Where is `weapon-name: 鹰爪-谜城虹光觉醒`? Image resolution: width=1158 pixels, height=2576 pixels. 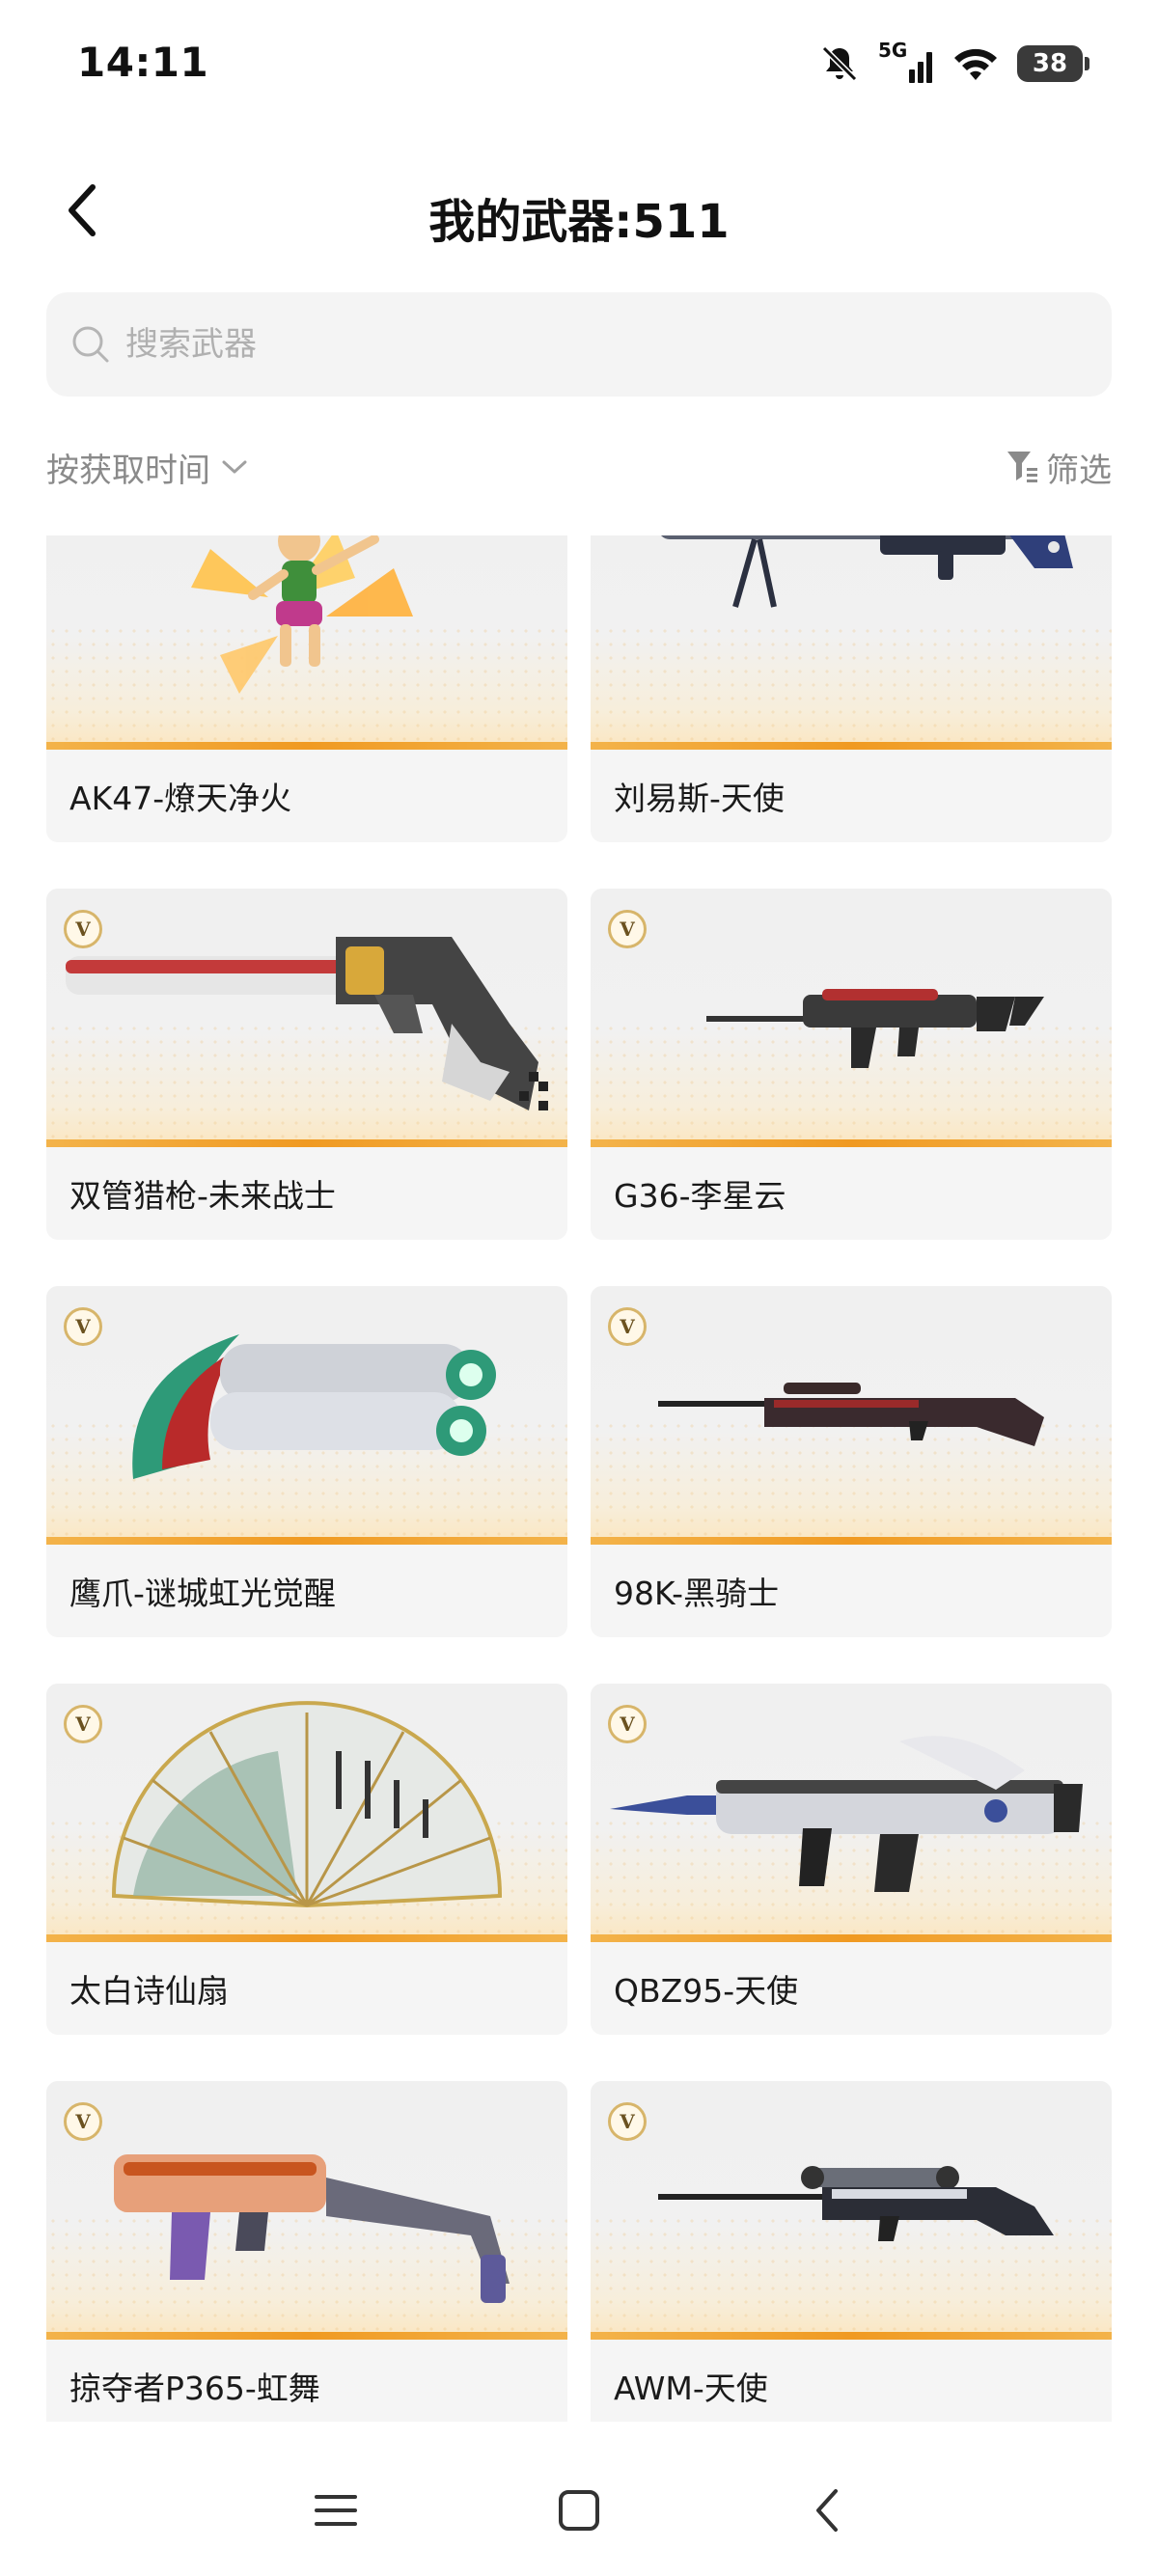
weapon-name: 鹰爪-谜城虹光觉醒 is located at coordinates (202, 1593).